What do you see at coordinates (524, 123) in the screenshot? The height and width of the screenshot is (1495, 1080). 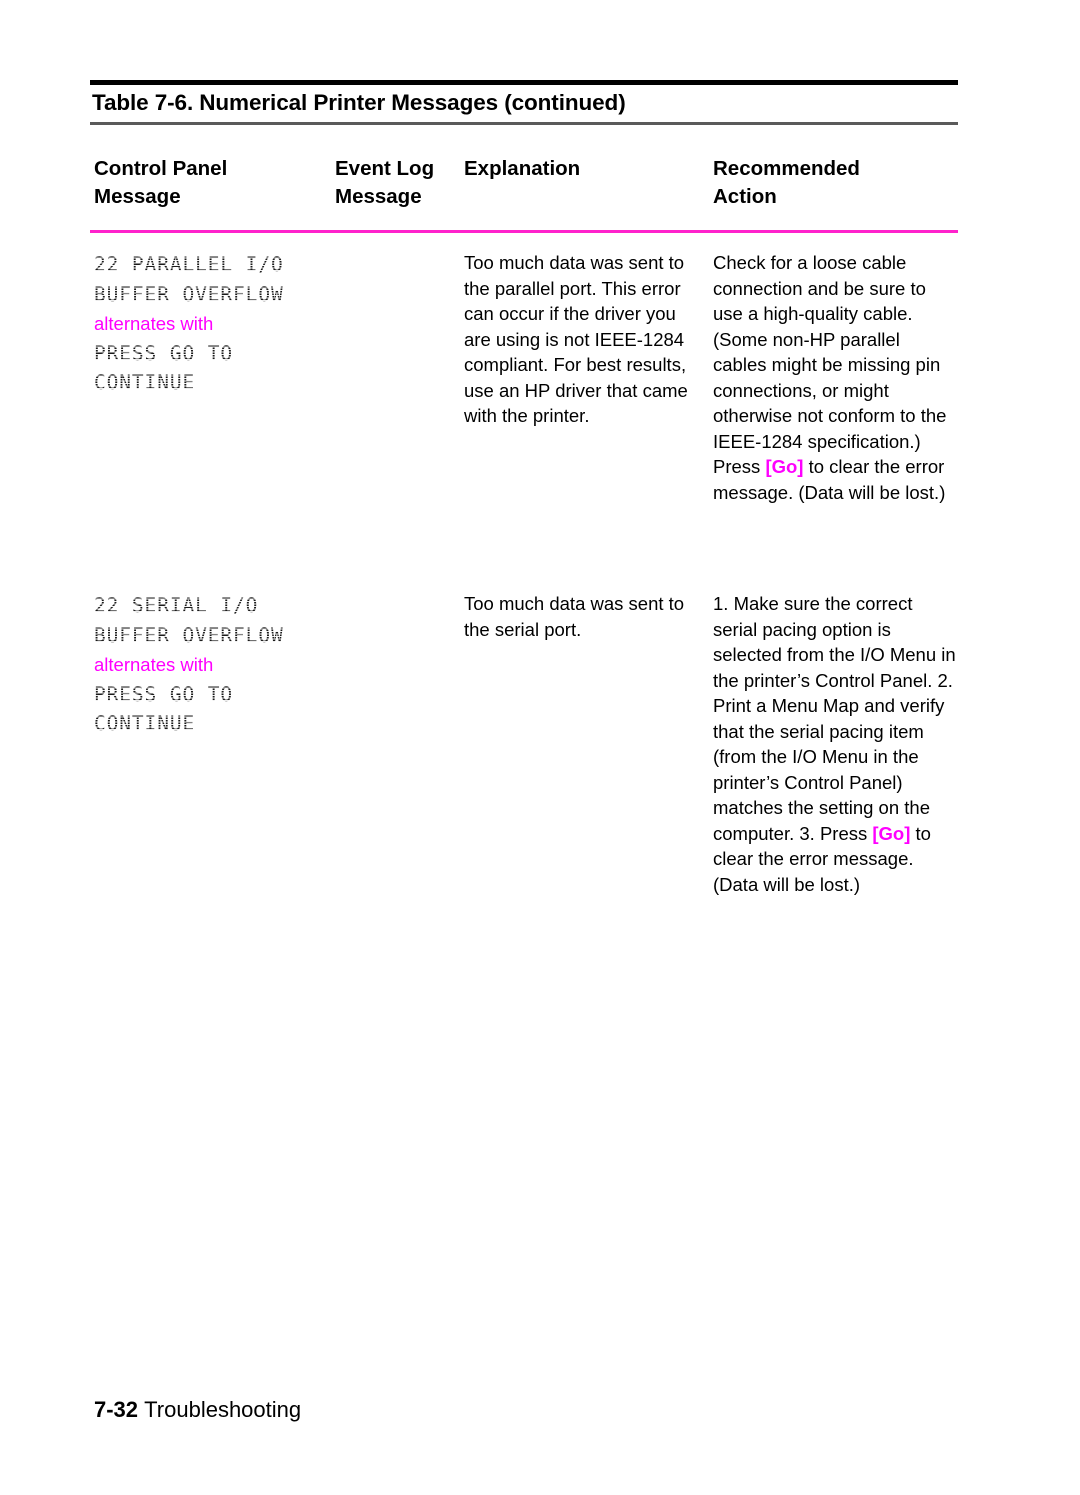 I see `table-caption-rule` at bounding box center [524, 123].